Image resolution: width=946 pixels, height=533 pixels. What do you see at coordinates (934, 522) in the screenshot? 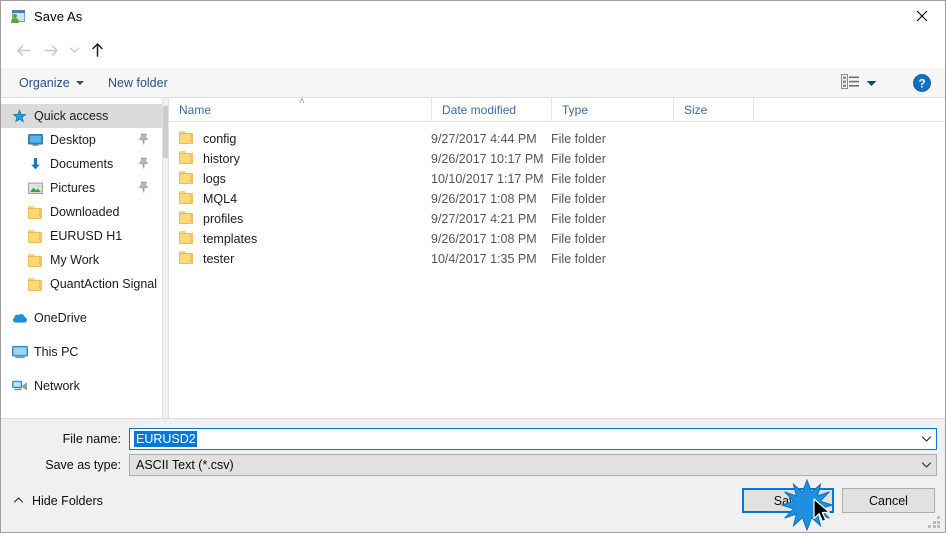
I see `resize-grip` at bounding box center [934, 522].